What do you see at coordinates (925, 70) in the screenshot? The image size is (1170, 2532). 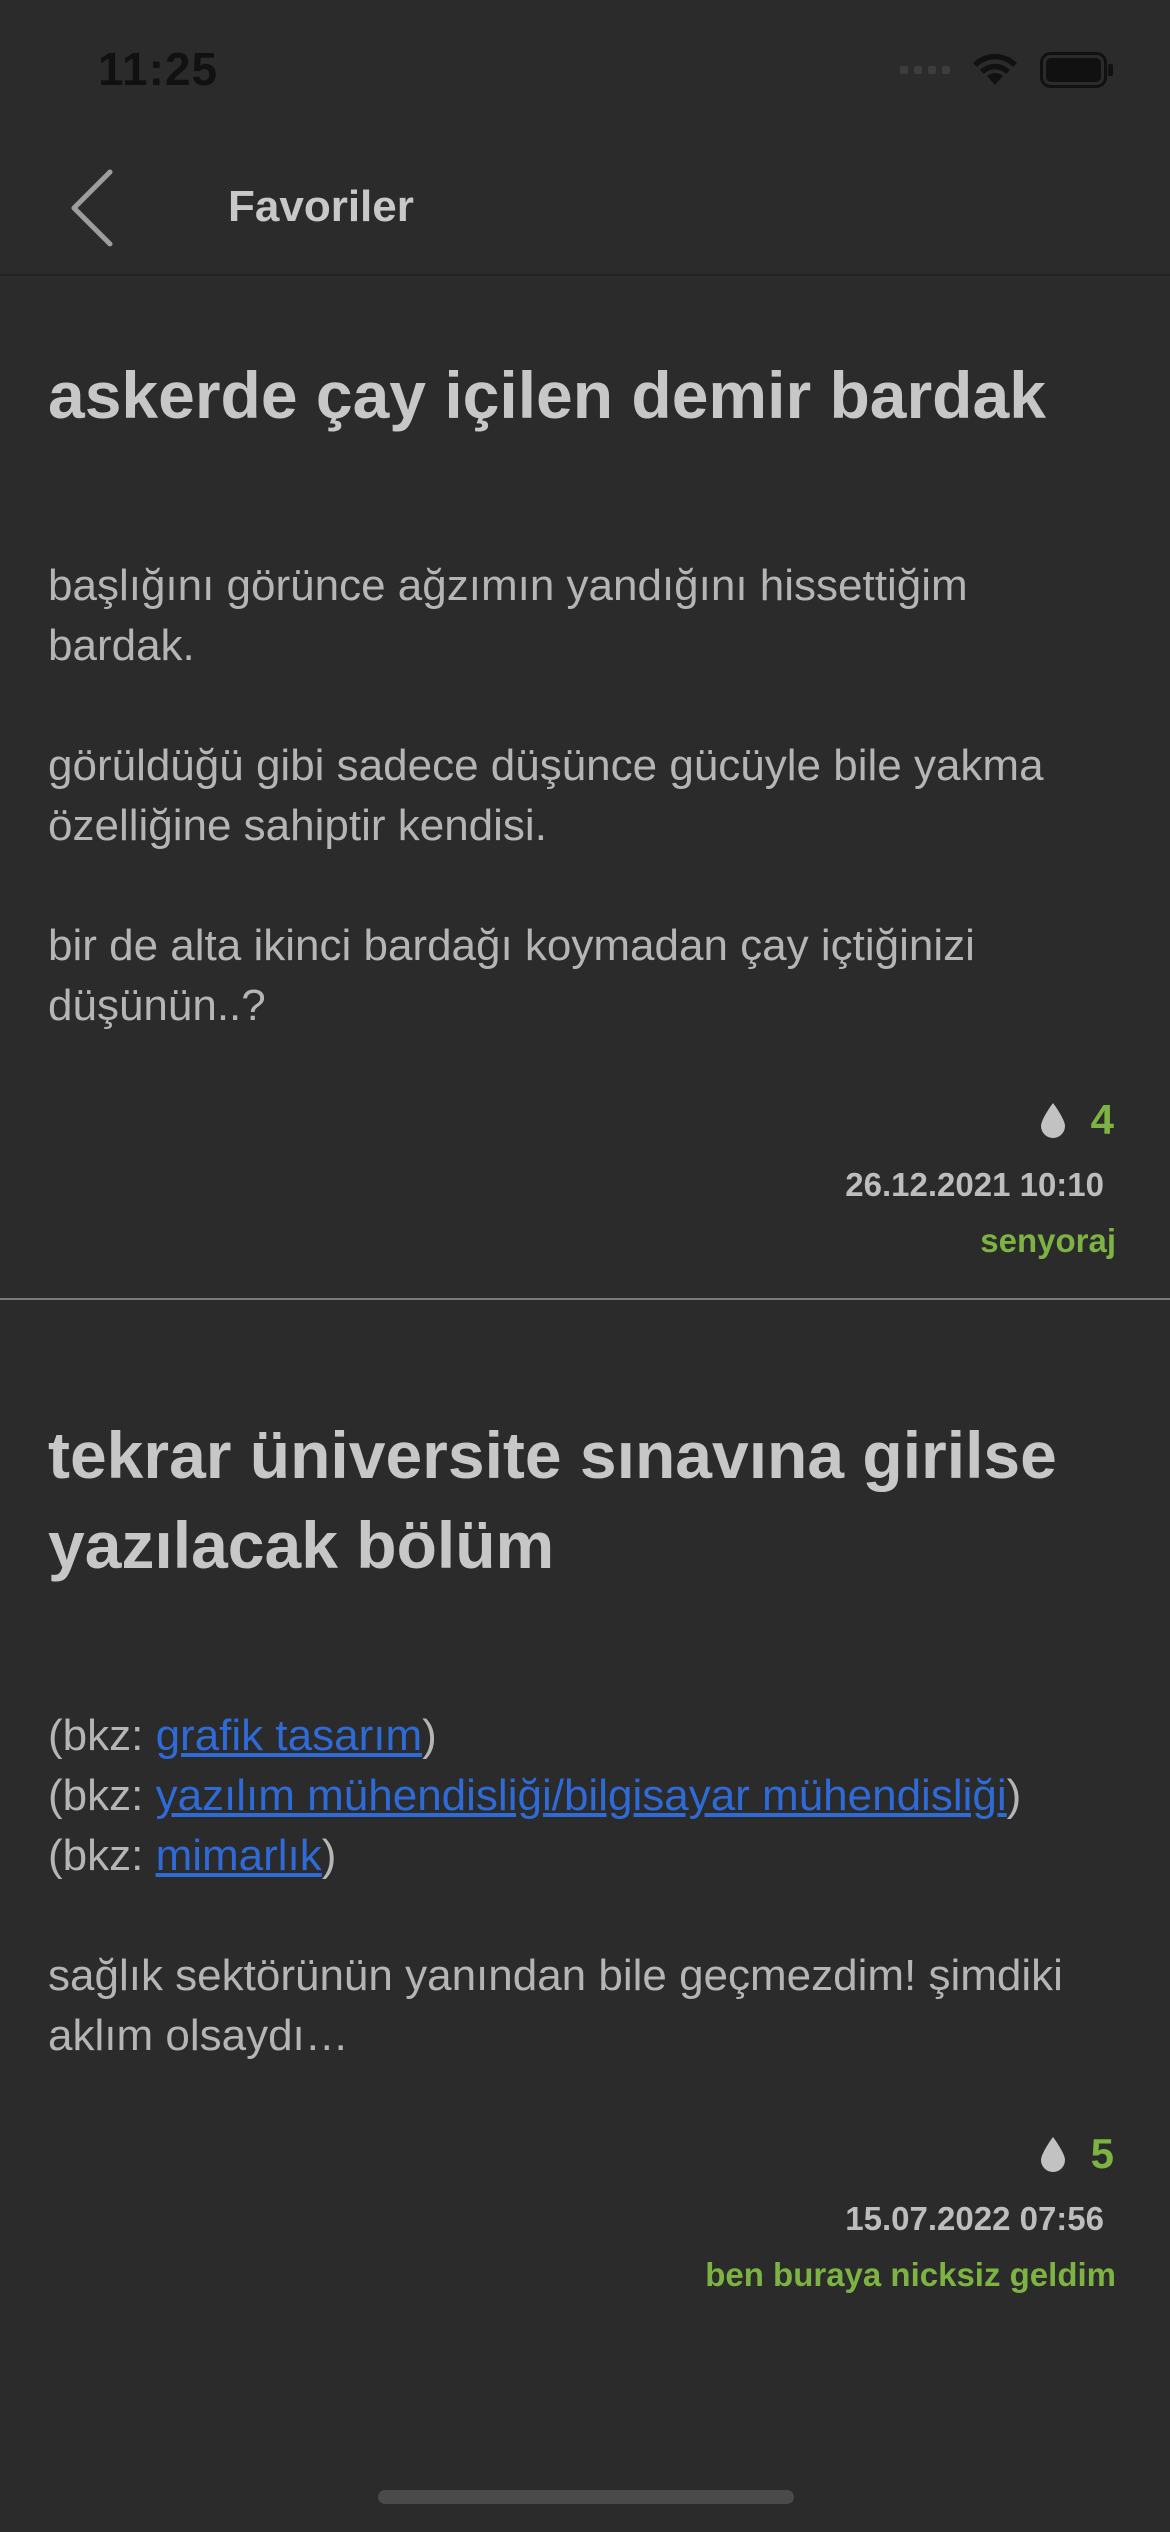 I see `cellular-signal-icon` at bounding box center [925, 70].